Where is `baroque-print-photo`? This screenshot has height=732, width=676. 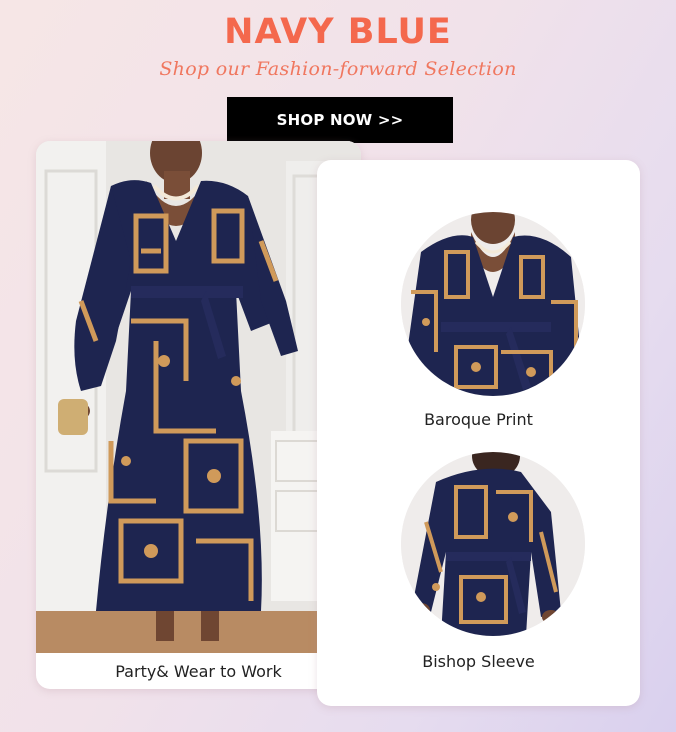
baroque-print-photo is located at coordinates (493, 304).